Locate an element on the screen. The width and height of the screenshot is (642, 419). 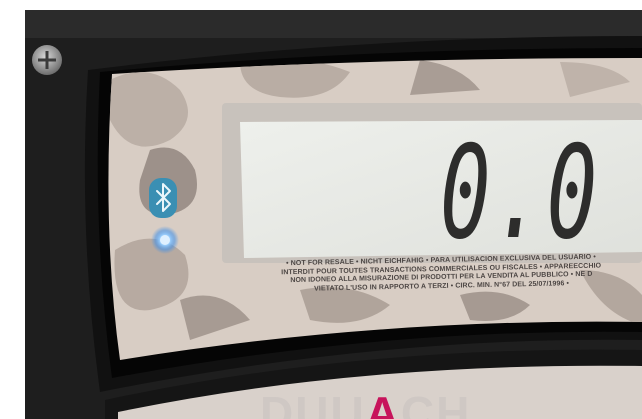
brand-text-accent: A is located at coordinates (383, 403).